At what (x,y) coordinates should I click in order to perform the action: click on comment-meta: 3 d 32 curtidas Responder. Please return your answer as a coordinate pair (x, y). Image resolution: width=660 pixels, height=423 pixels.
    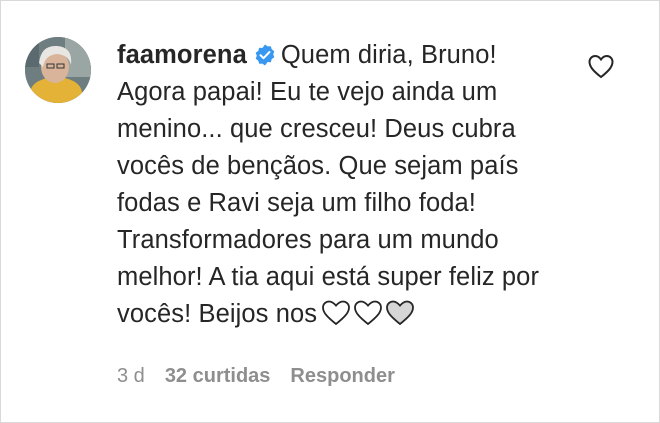
    Looking at the image, I should click on (337, 376).